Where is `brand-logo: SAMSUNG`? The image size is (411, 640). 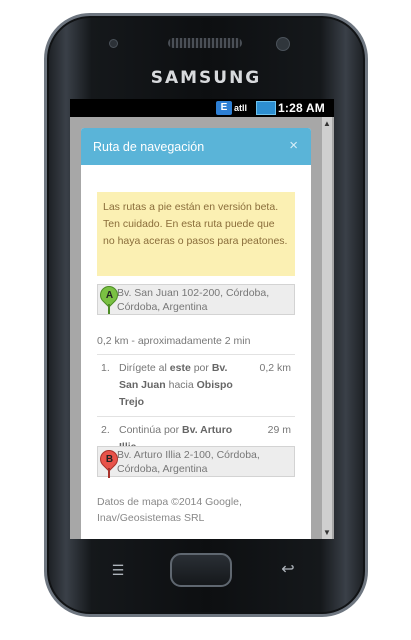 brand-logo: SAMSUNG is located at coordinates (206, 78).